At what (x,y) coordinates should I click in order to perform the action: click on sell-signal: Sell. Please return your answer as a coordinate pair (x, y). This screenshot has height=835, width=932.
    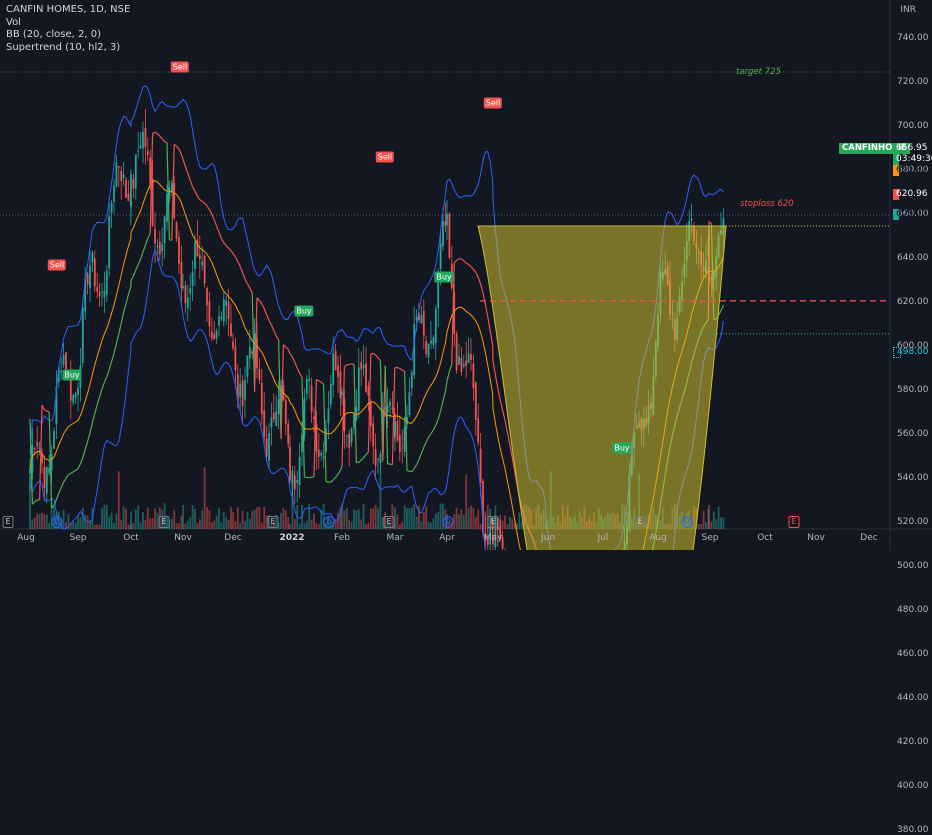
    Looking at the image, I should click on (385, 157).